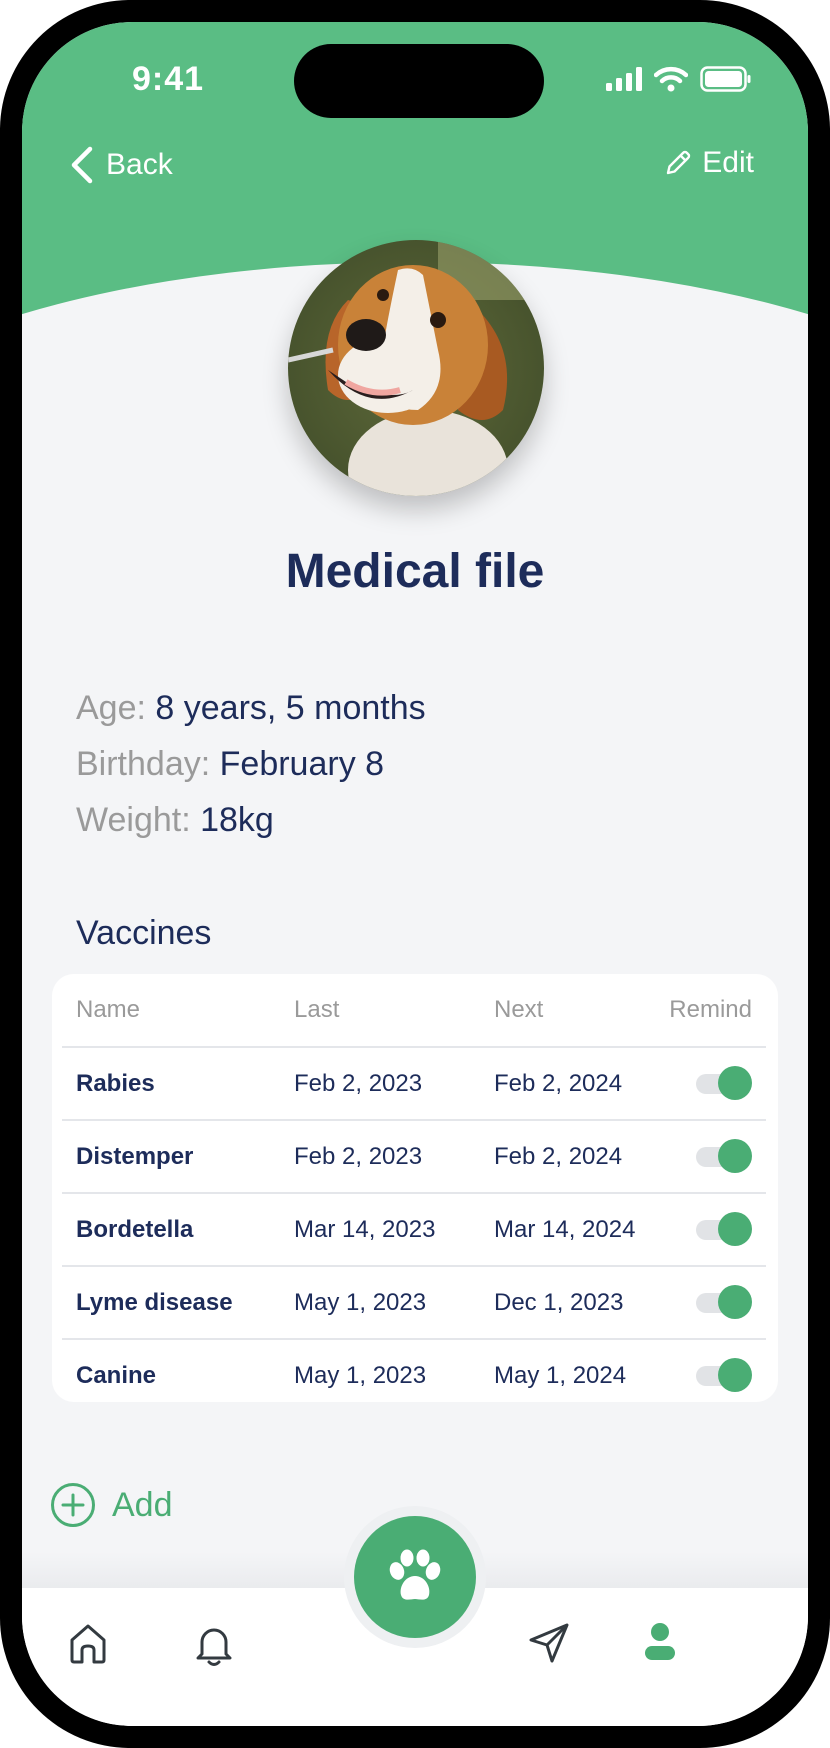  I want to click on add-vaccine-button: Add, so click(111, 1505).